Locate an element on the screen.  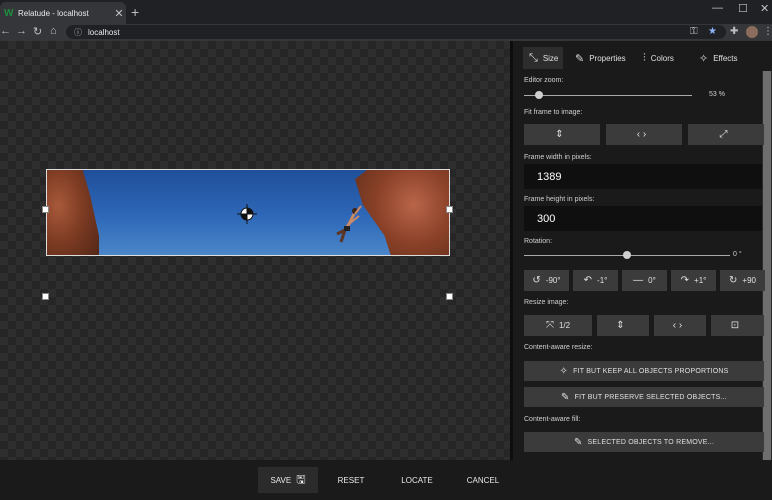
tab-size-label: Size is located at coordinates (550, 58).